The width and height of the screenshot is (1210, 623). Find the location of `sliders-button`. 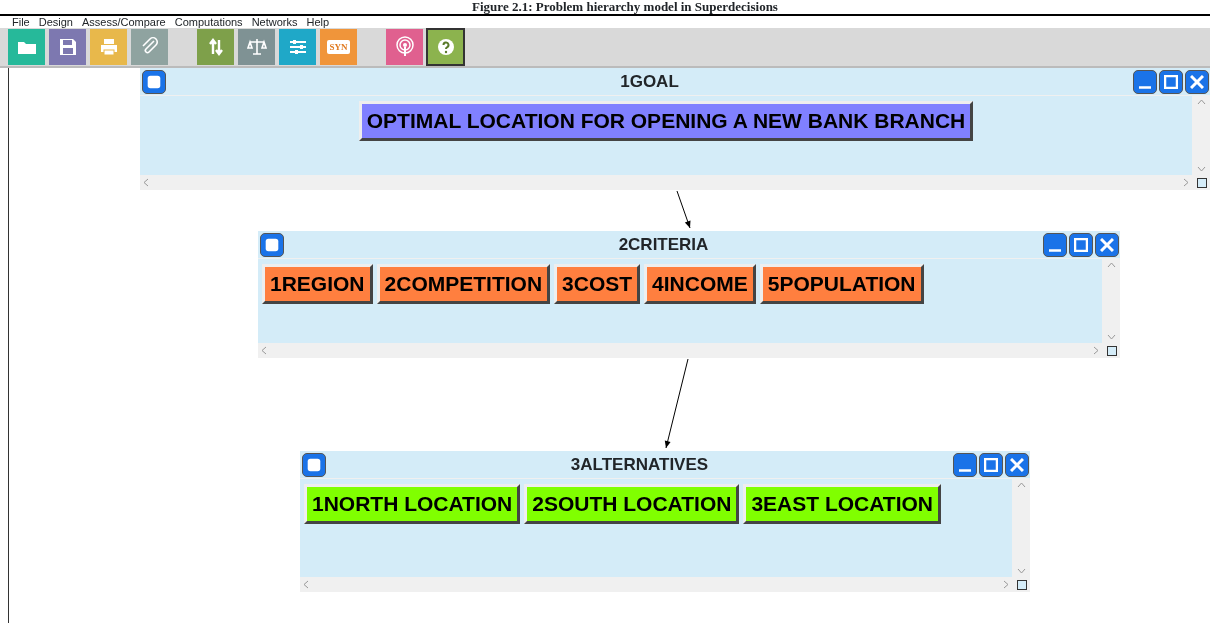

sliders-button is located at coordinates (297, 47).